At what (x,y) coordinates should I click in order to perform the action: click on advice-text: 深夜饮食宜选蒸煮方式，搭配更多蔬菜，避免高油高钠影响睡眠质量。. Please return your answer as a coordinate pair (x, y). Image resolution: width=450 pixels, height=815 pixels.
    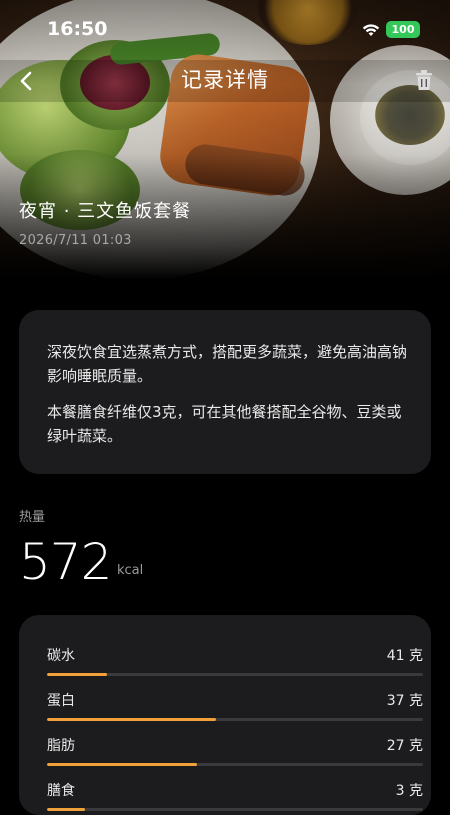
    Looking at the image, I should click on (227, 364).